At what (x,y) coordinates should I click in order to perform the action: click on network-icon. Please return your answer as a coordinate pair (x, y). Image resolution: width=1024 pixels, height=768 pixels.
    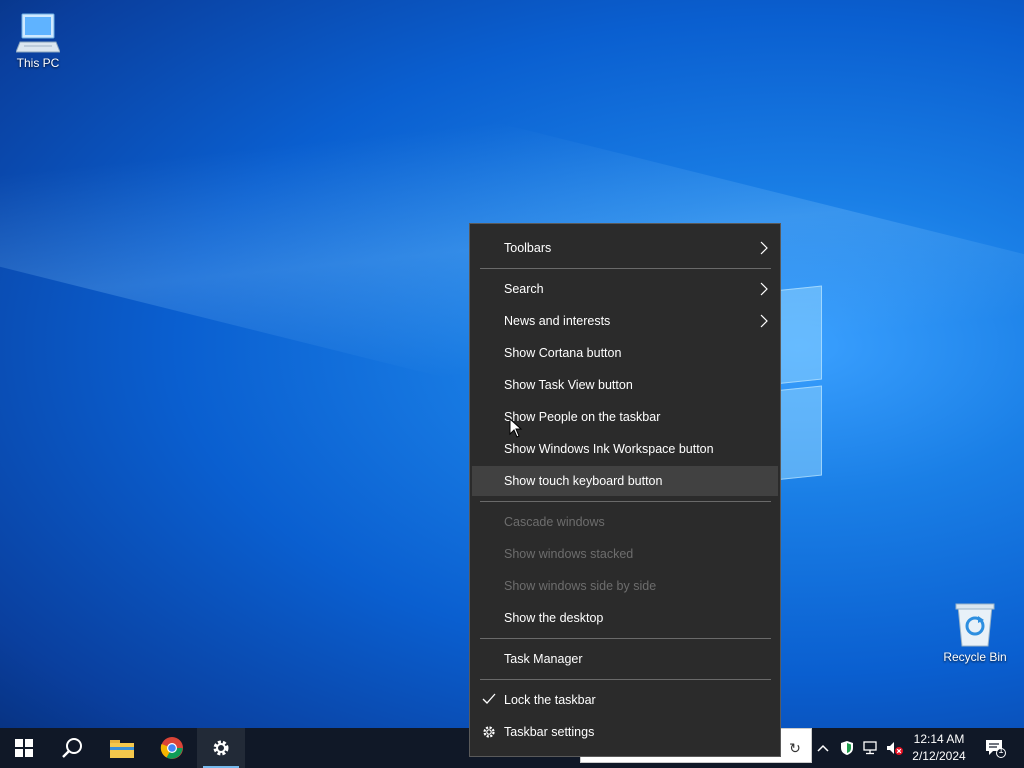
    Looking at the image, I should click on (870, 748).